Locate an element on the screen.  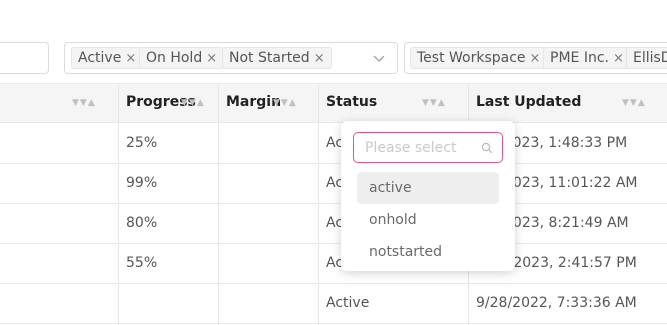
tag-label: Test Workspace is located at coordinates (471, 58).